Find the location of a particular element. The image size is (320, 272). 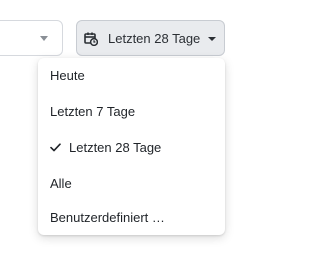

date-range-label: Letzten 28 Tage is located at coordinates (154, 38).